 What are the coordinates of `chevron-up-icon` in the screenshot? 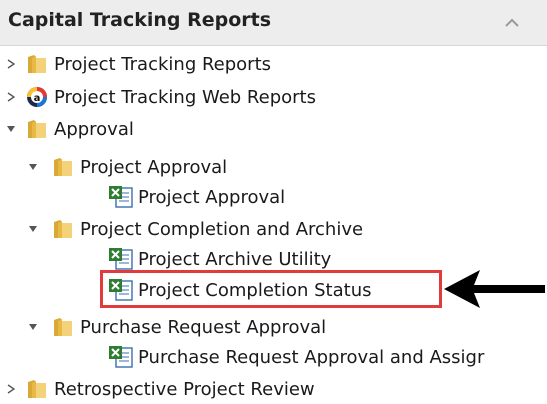 It's located at (512, 22).